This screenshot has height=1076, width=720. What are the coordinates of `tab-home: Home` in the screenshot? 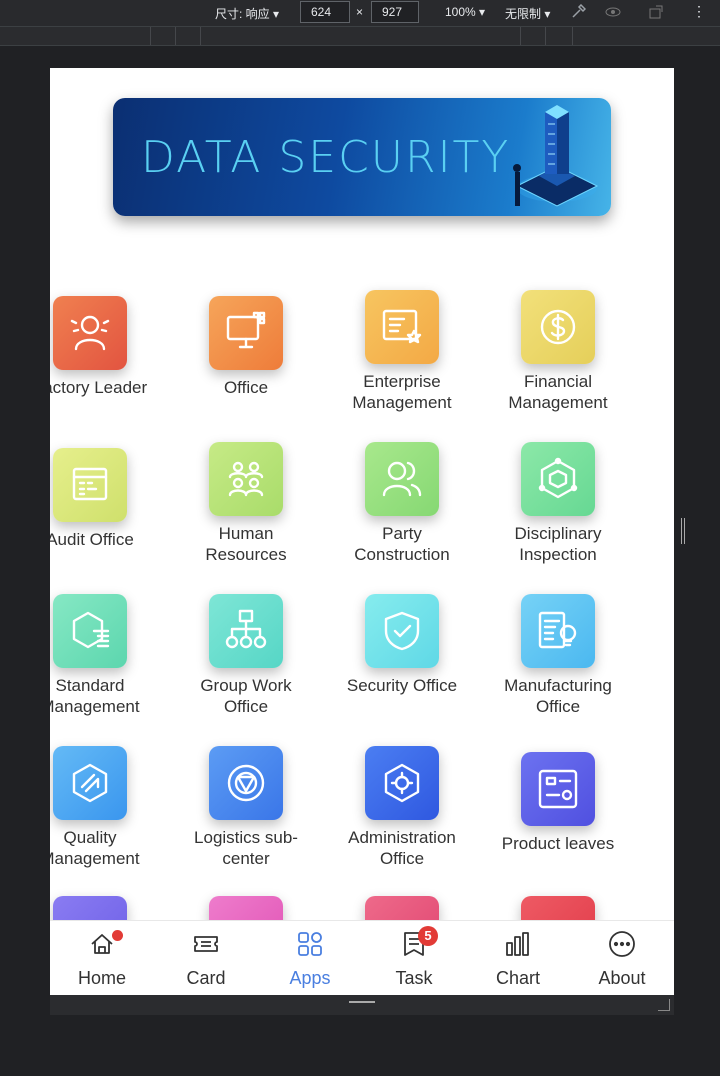 It's located at (102, 958).